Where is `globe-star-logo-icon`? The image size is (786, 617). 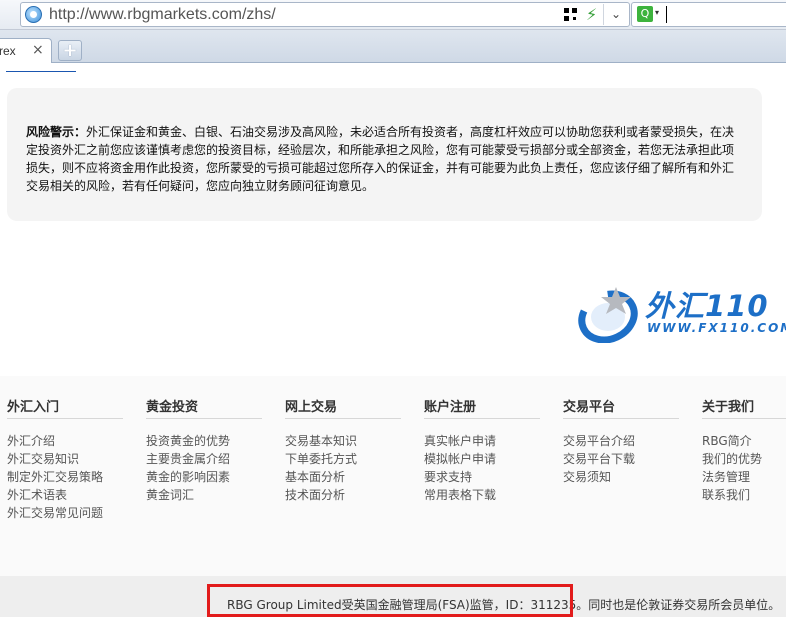
globe-star-logo-icon is located at coordinates (608, 315).